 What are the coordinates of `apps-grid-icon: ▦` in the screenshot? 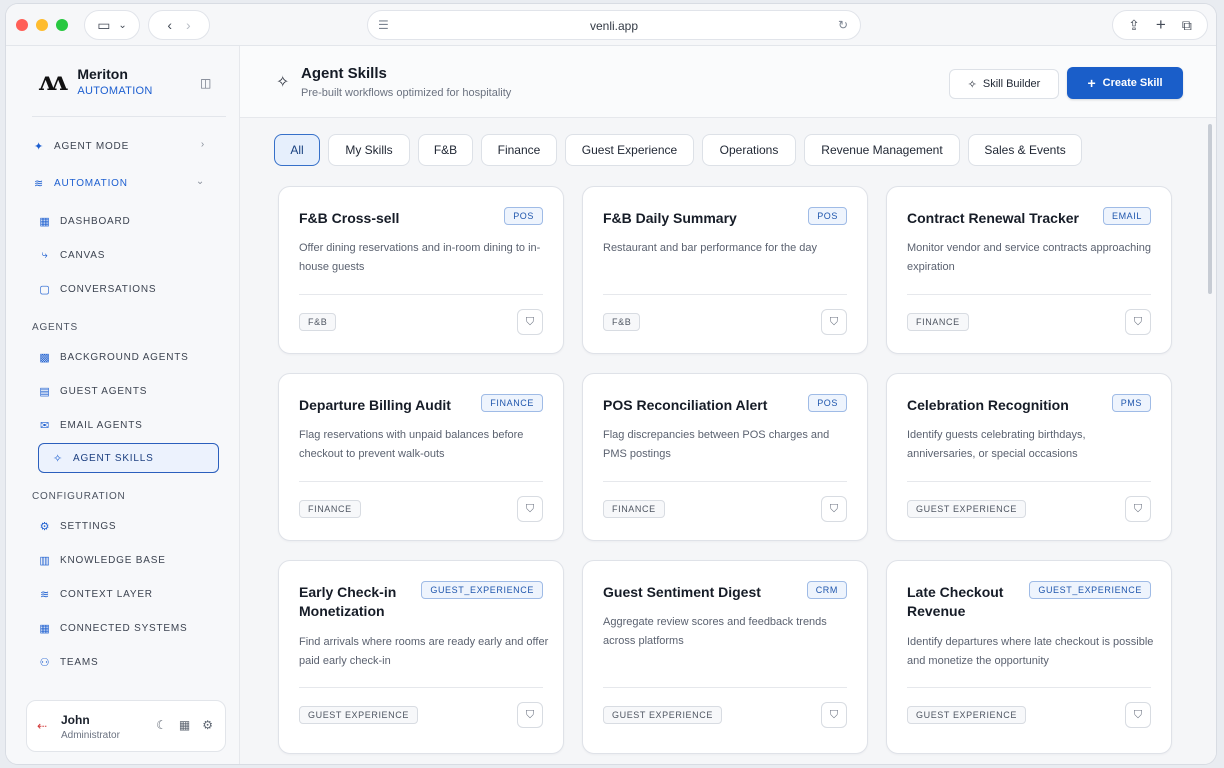 It's located at (184, 725).